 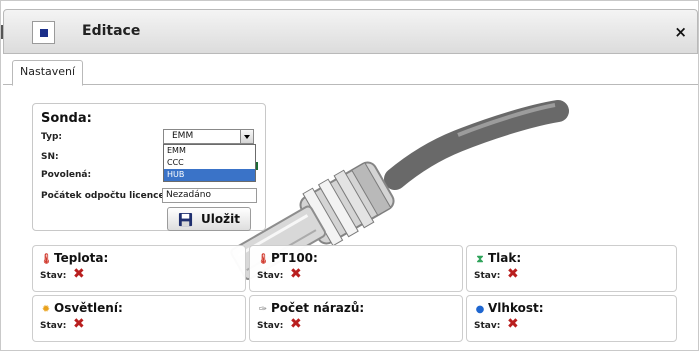 What do you see at coordinates (311, 308) in the screenshot?
I see `sensor-title: ✑ Počet nárazů:` at bounding box center [311, 308].